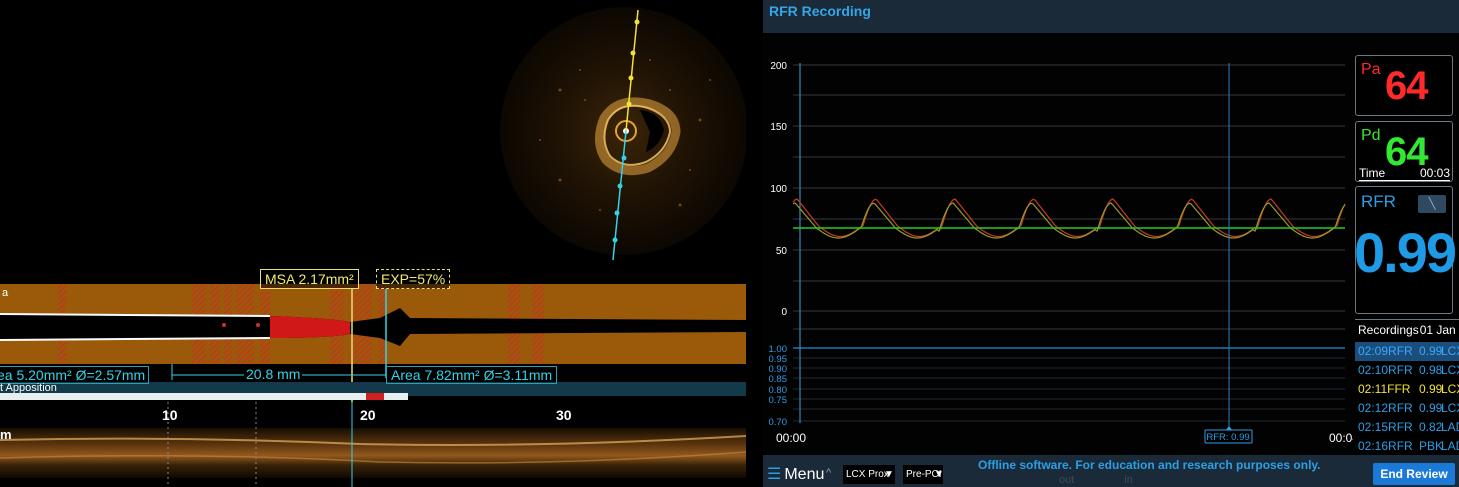 This screenshot has height=487, width=1459. What do you see at coordinates (804, 474) in the screenshot?
I see `menu-label: Menu` at bounding box center [804, 474].